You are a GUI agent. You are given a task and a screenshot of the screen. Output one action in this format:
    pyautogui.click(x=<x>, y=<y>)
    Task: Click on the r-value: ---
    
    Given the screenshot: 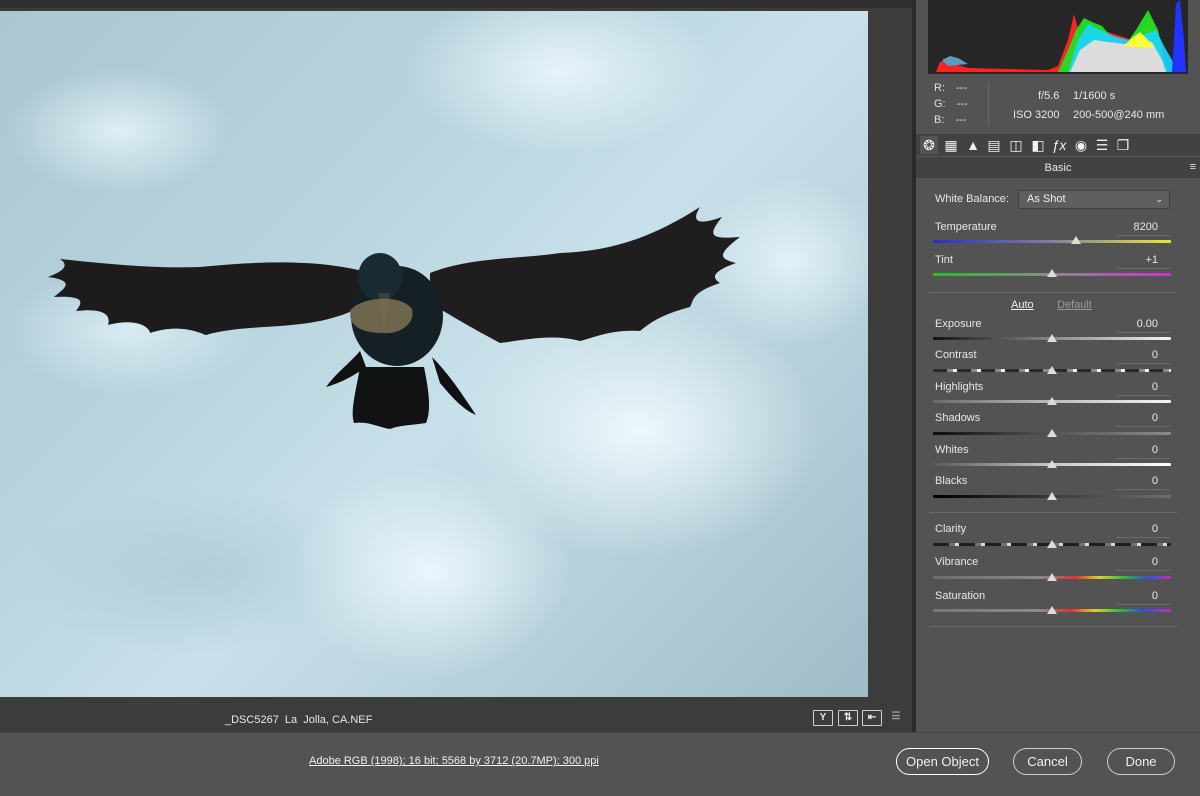 What is the action you would take?
    pyautogui.click(x=962, y=88)
    